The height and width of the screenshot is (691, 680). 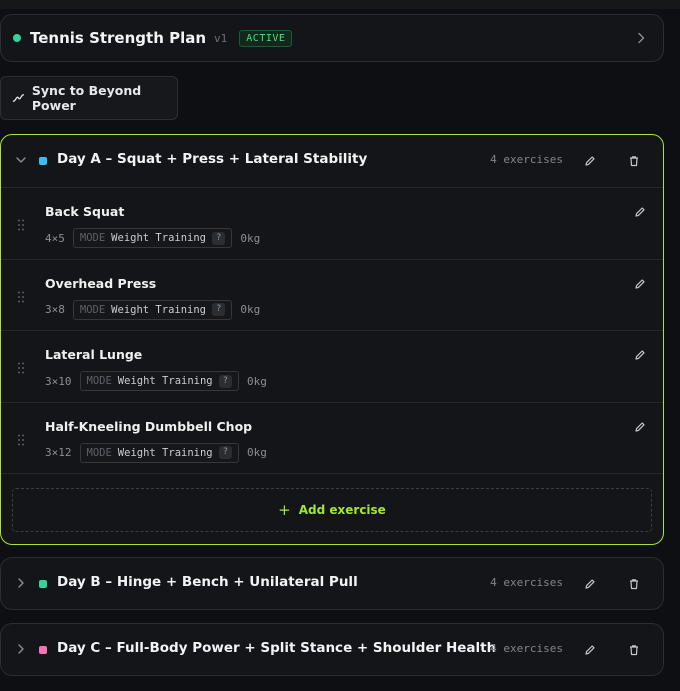 I want to click on sync-button: Sync to Beyond Power, so click(x=89, y=98).